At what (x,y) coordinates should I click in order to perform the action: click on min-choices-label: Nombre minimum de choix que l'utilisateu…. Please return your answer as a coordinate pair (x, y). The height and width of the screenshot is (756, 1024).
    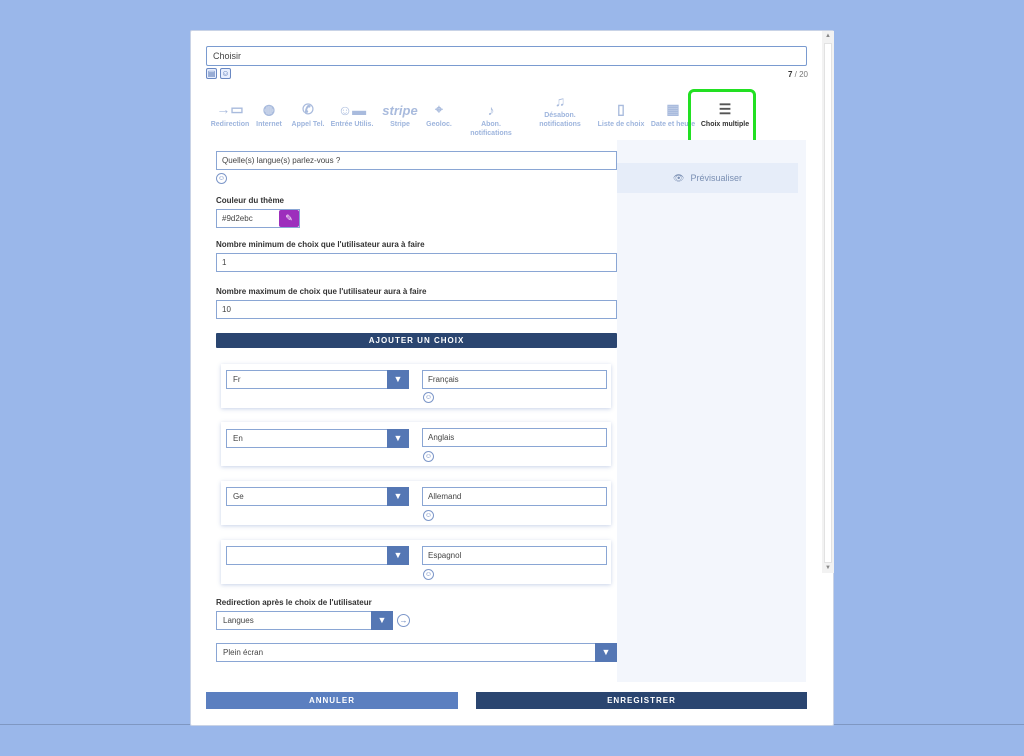
    Looking at the image, I should click on (320, 244).